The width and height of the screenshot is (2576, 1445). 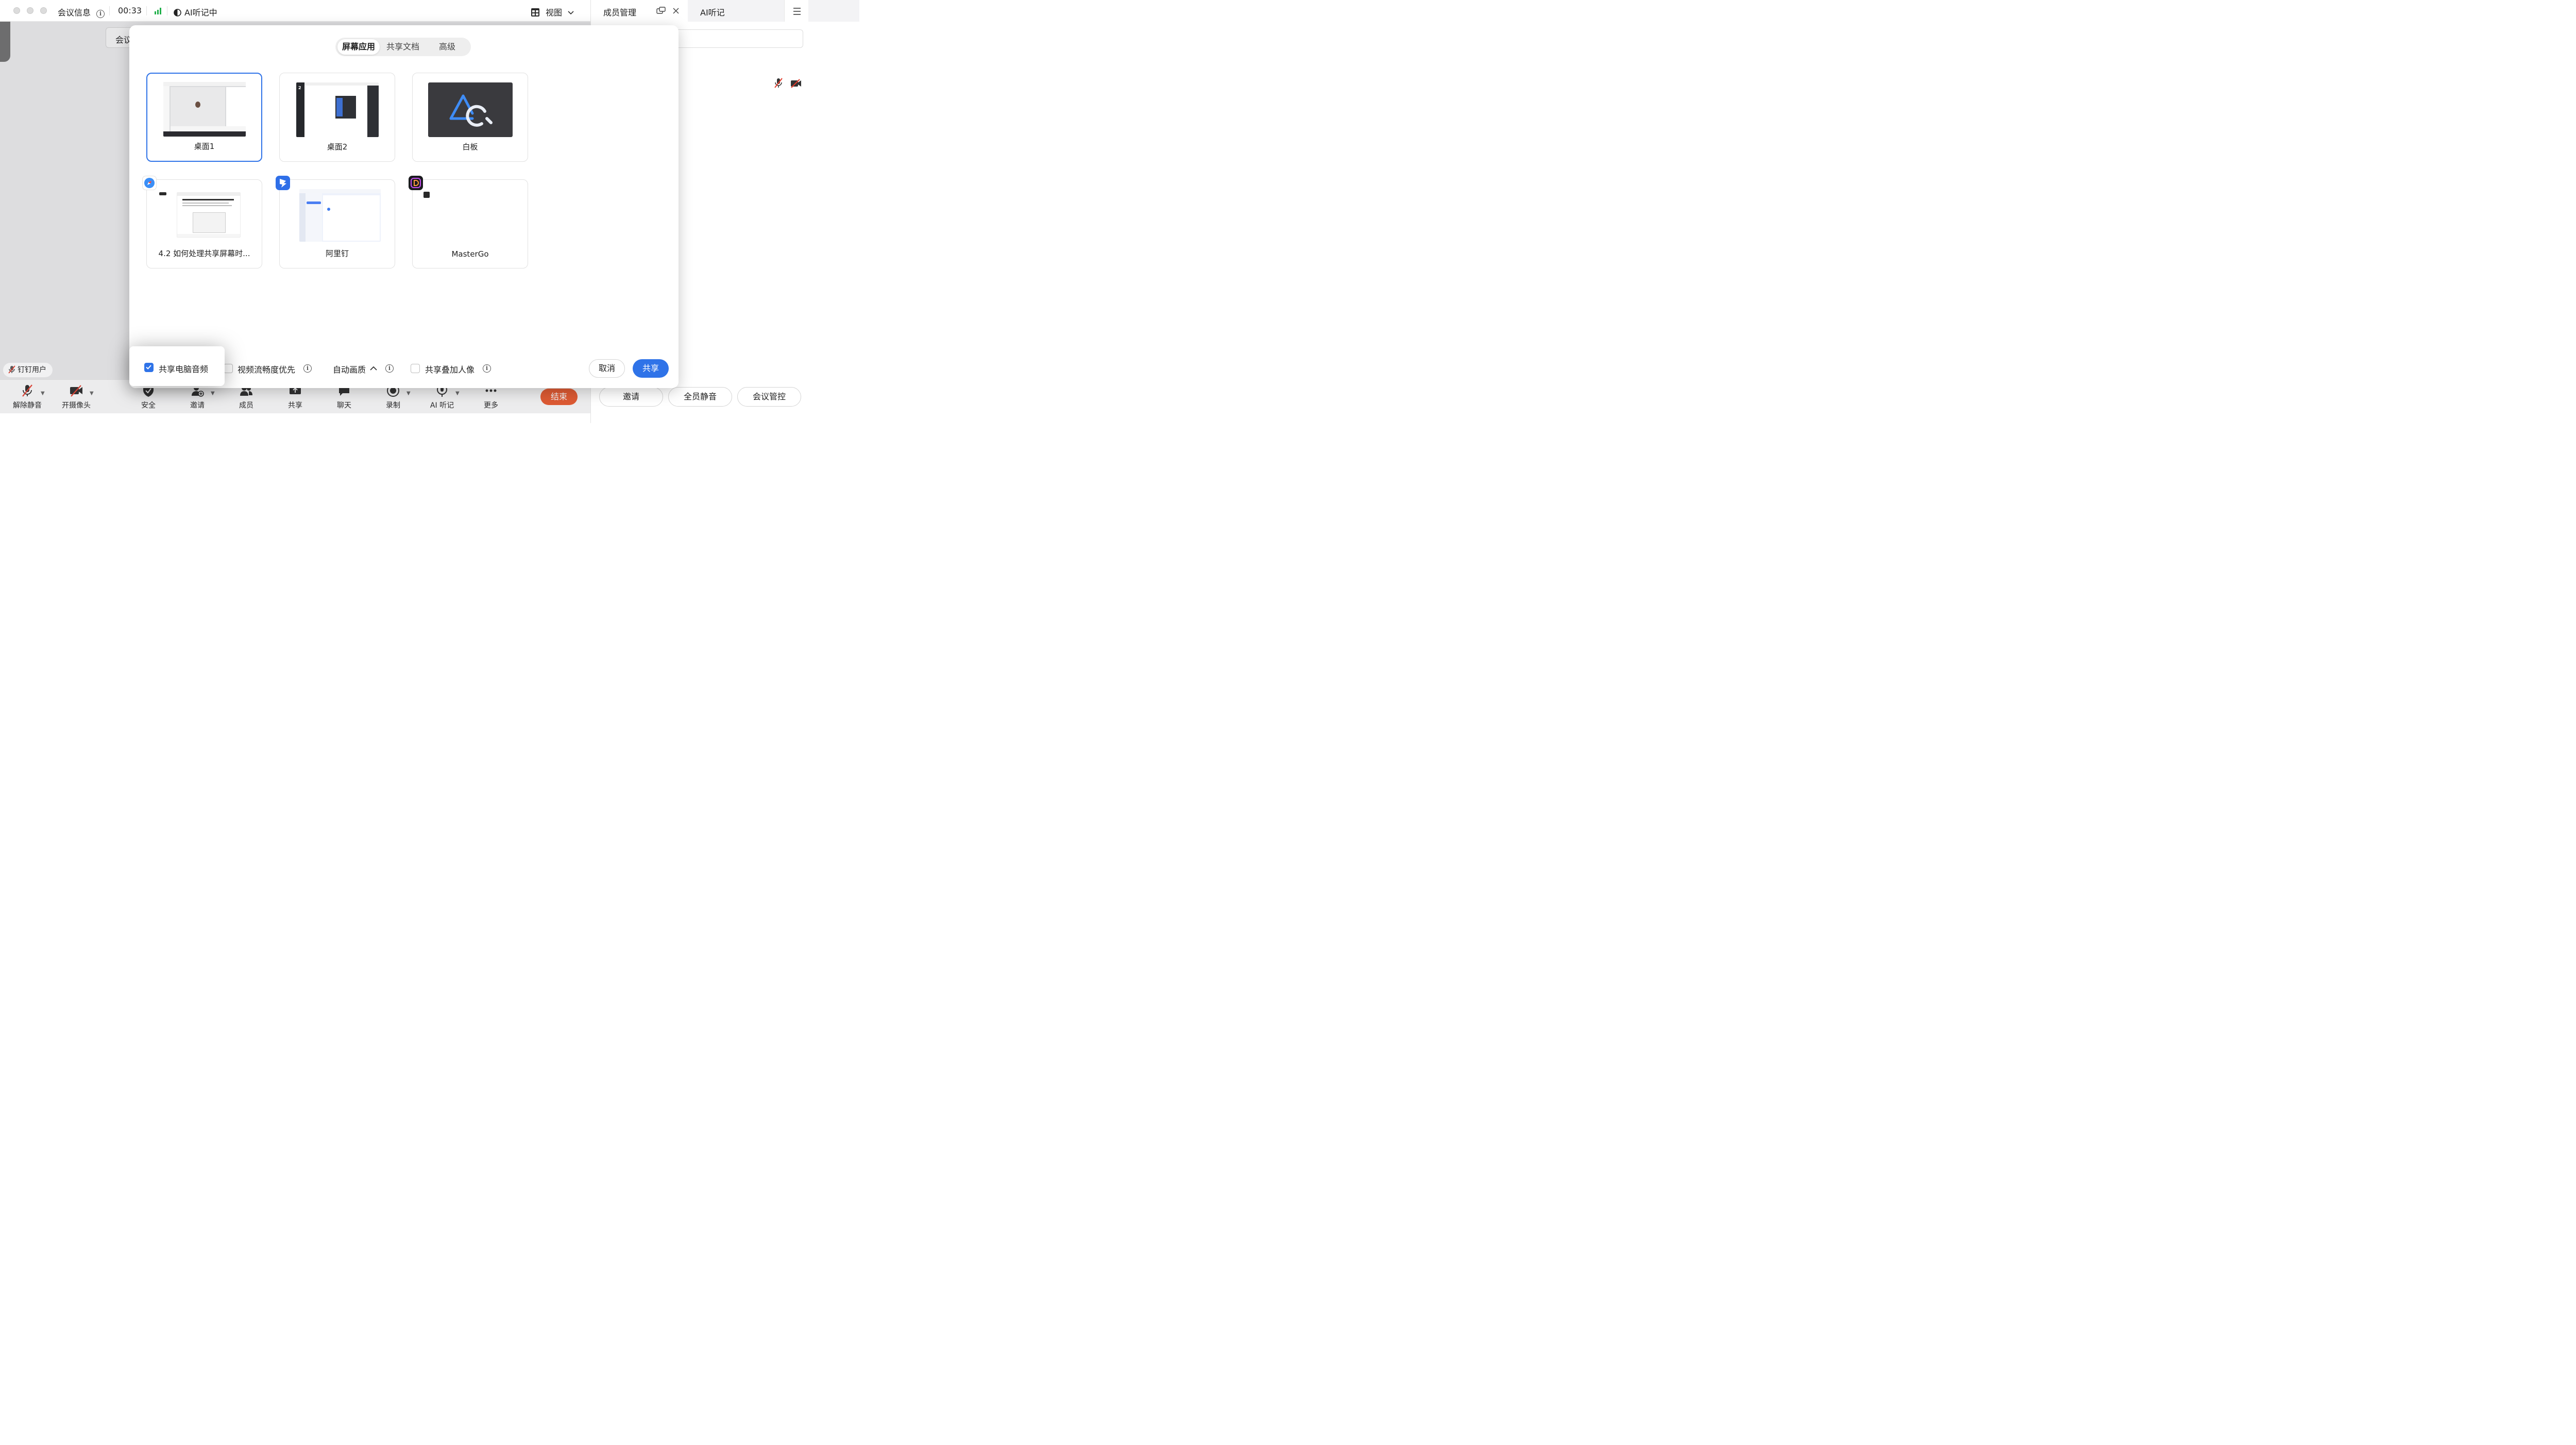 I want to click on ai-record-status-icon, so click(x=177, y=12).